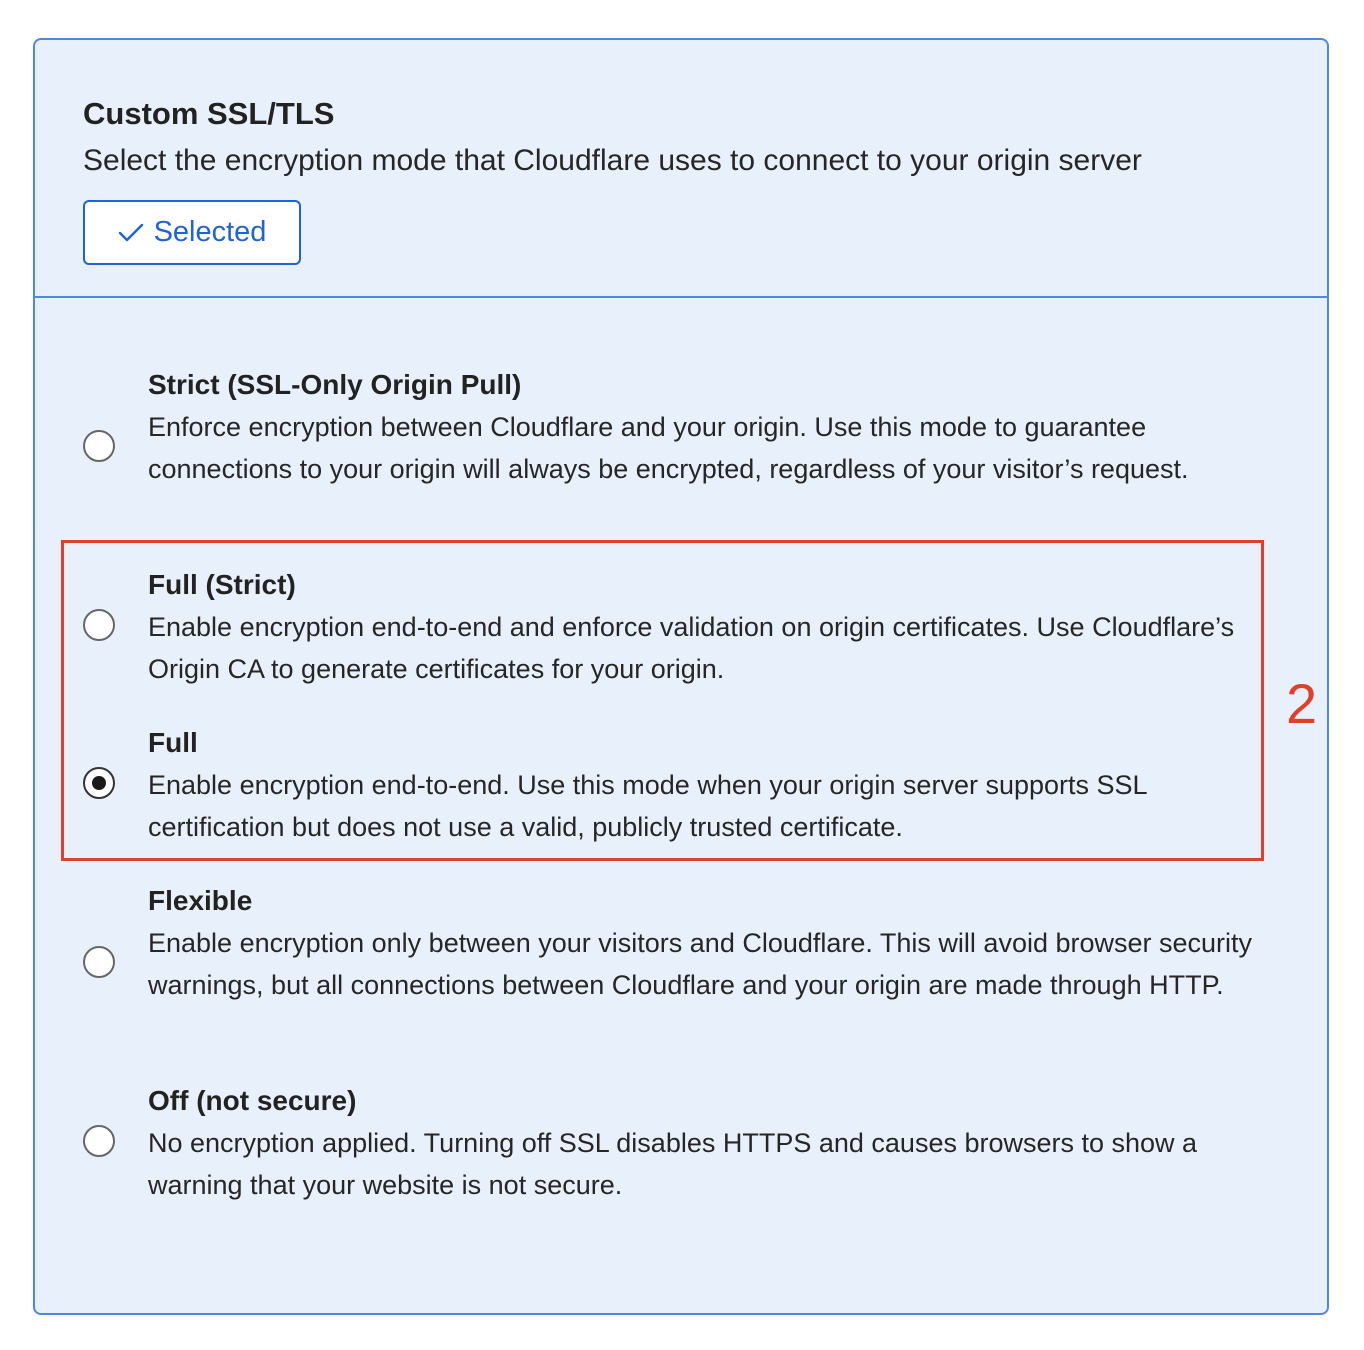  I want to click on radio-off, so click(99, 1141).